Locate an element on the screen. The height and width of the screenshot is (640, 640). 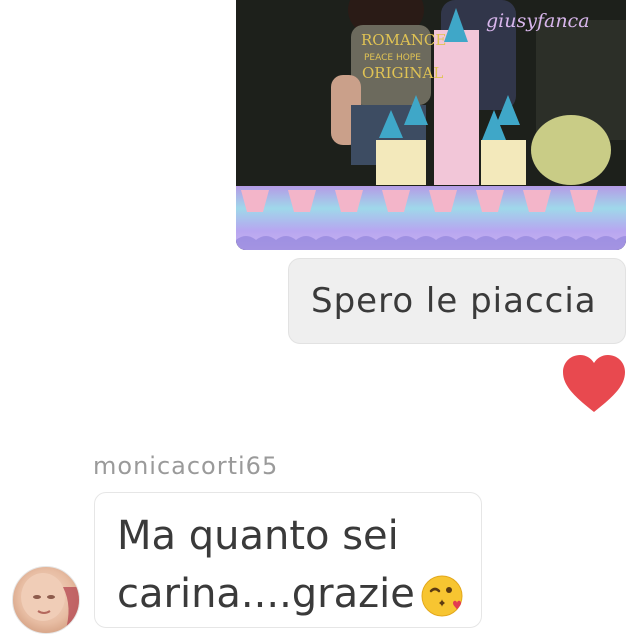
incoming-username: monicacorti65 is located at coordinates (185, 466).